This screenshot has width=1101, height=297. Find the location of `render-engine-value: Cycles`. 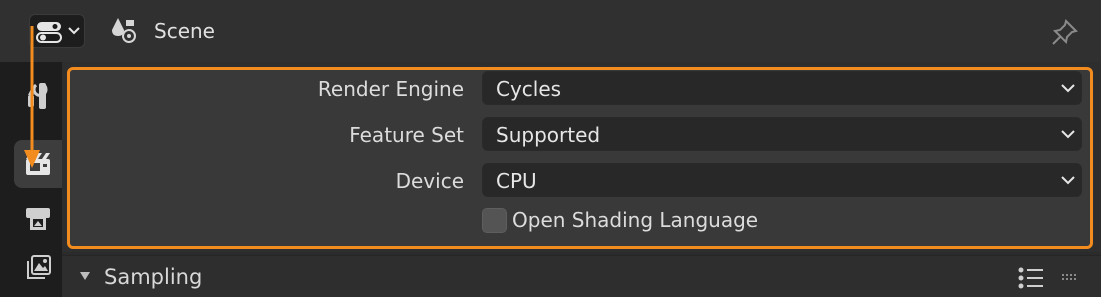

render-engine-value: Cycles is located at coordinates (529, 89).